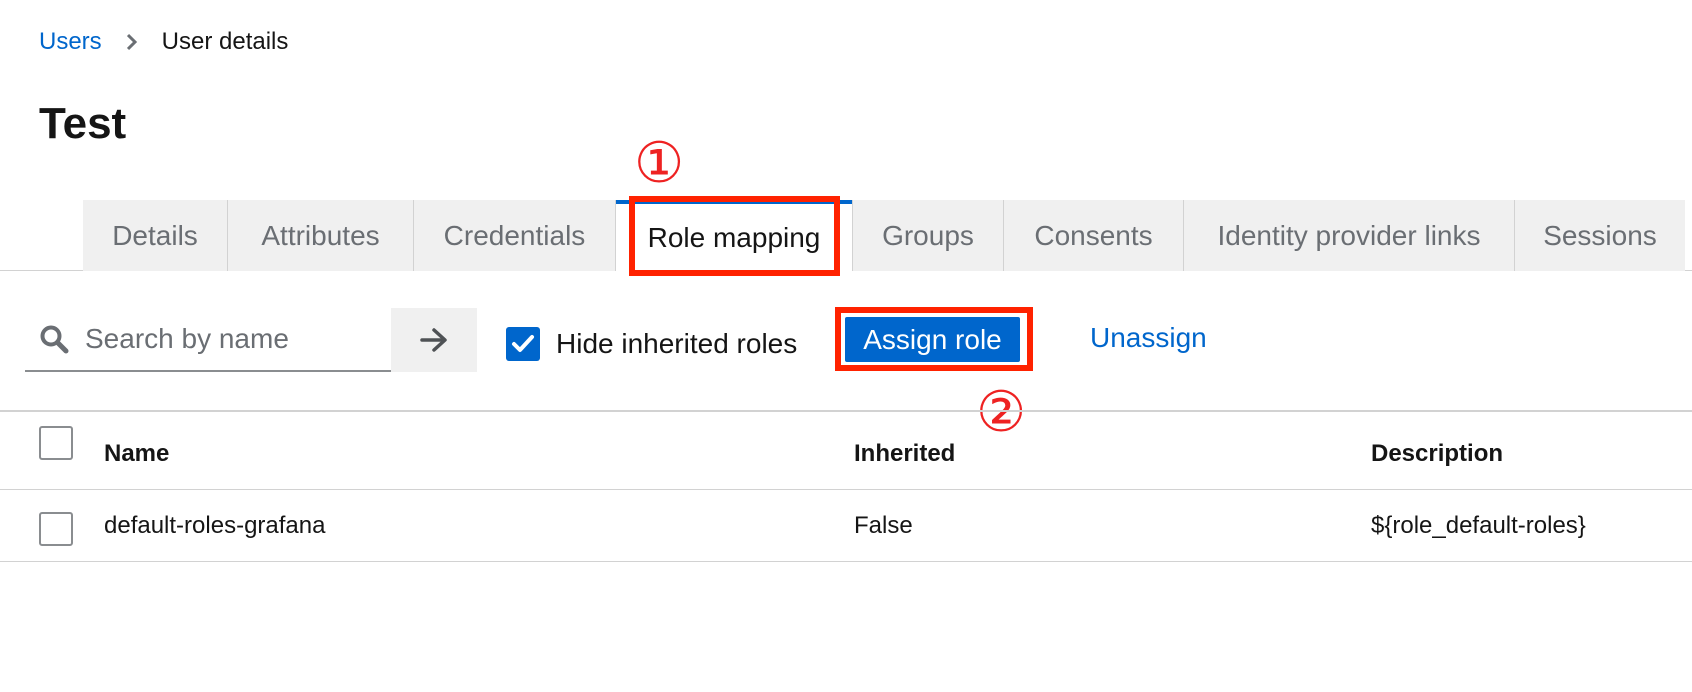  Describe the element at coordinates (846, 411) in the screenshot. I see `table-top-divider` at that location.